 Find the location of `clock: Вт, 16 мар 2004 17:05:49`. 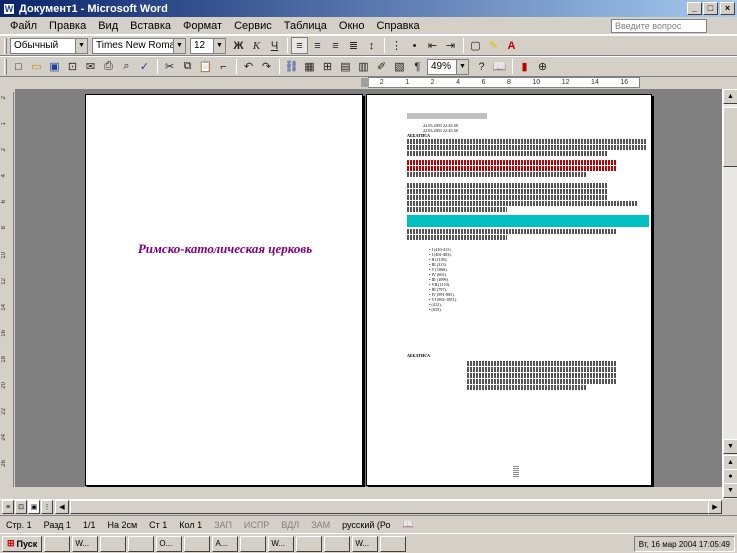

clock: Вт, 16 мар 2004 17:05:49 is located at coordinates (684, 544).